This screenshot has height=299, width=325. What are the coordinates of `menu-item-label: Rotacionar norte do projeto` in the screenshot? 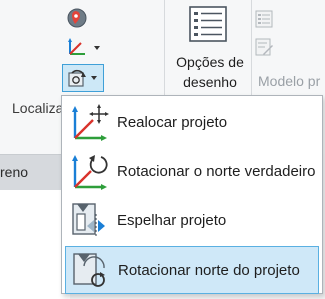 It's located at (209, 270).